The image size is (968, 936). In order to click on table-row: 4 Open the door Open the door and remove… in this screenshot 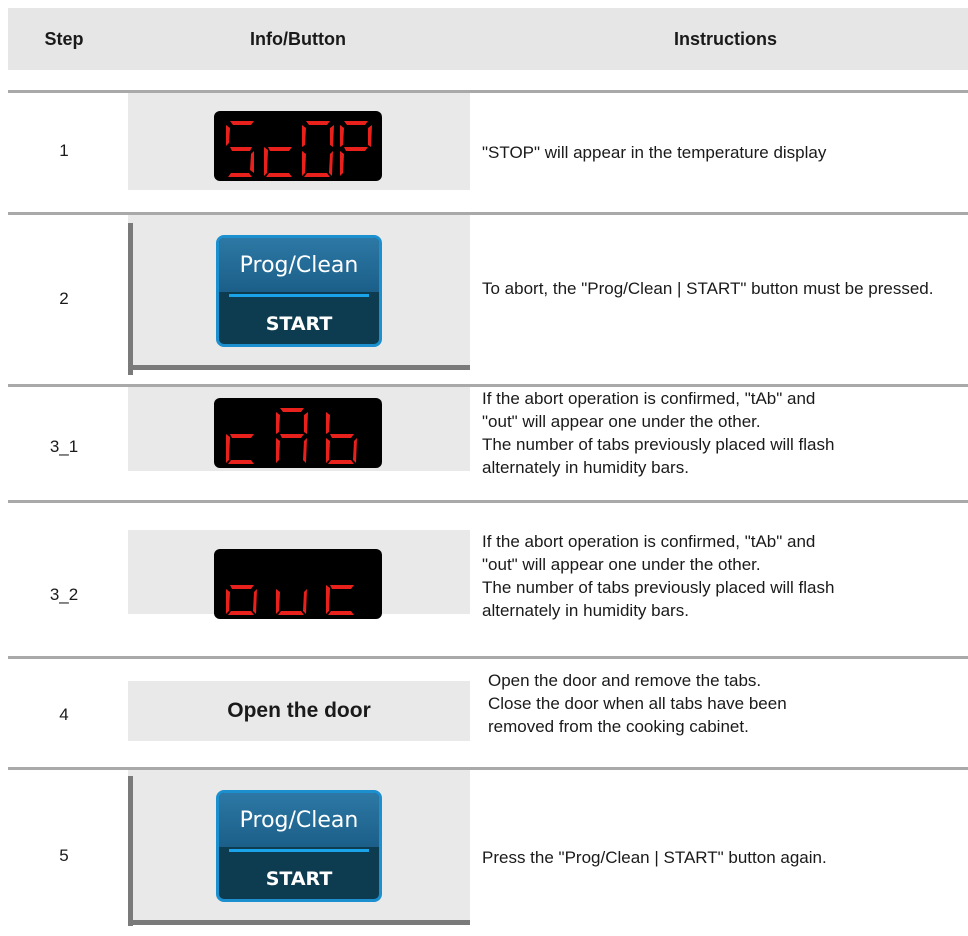, I will do `click(488, 713)`.